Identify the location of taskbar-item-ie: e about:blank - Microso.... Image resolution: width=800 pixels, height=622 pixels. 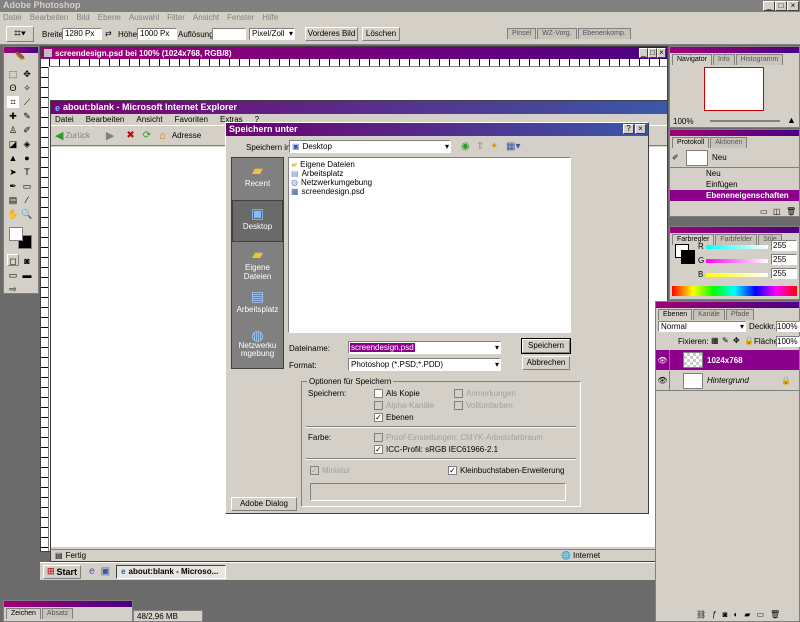
(171, 571).